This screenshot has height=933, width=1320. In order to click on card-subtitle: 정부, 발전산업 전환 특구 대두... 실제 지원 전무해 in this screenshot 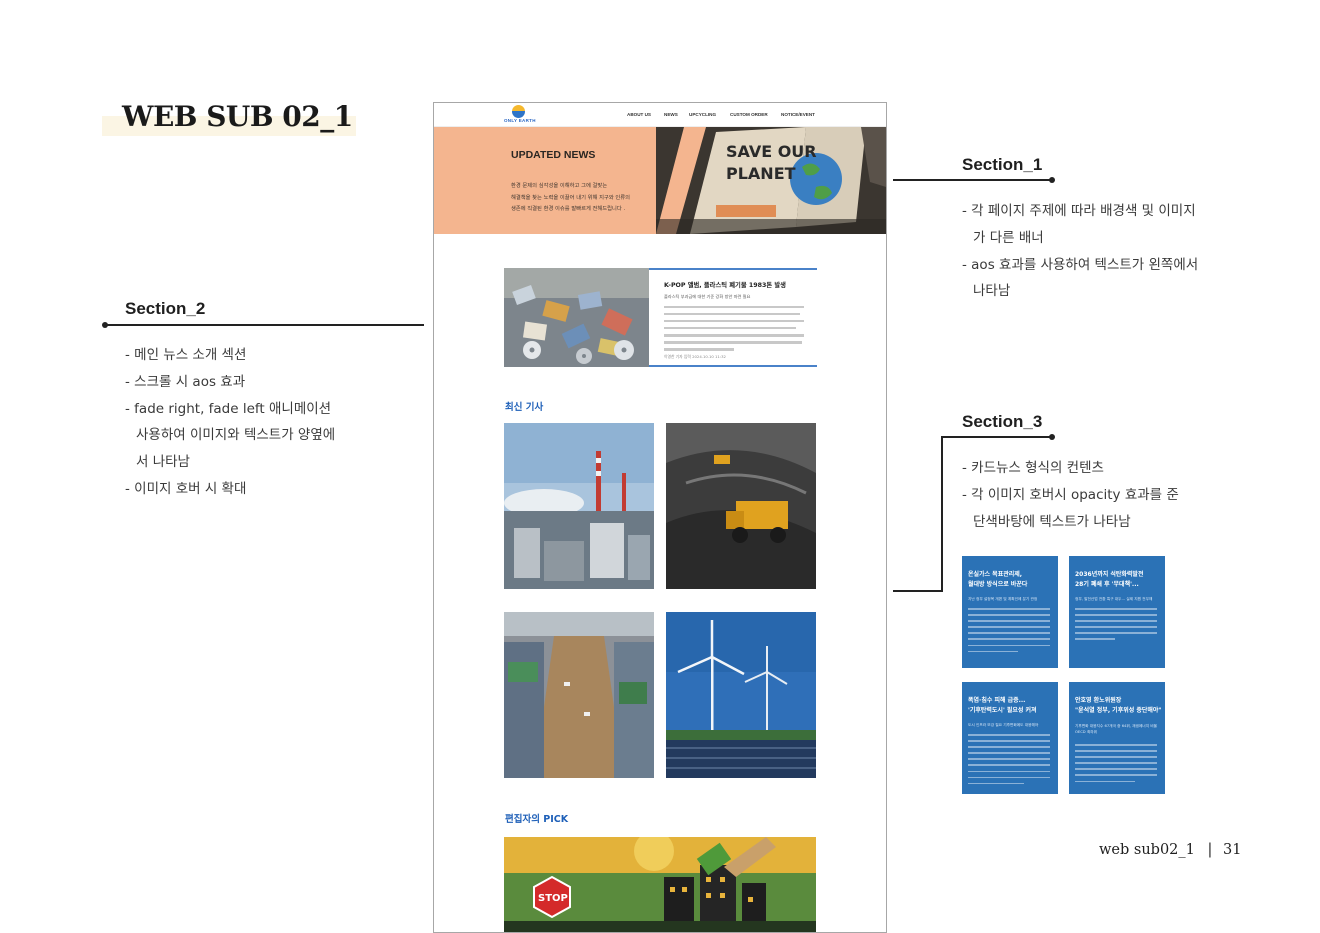, I will do `click(1114, 599)`.